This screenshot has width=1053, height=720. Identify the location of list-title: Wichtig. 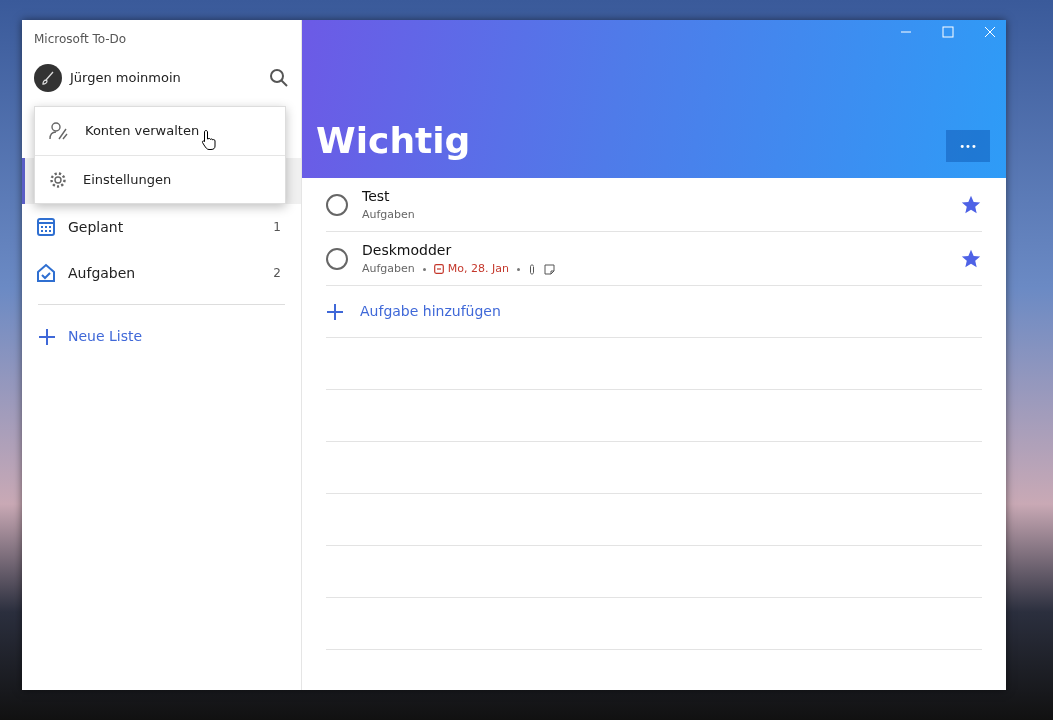
(393, 140).